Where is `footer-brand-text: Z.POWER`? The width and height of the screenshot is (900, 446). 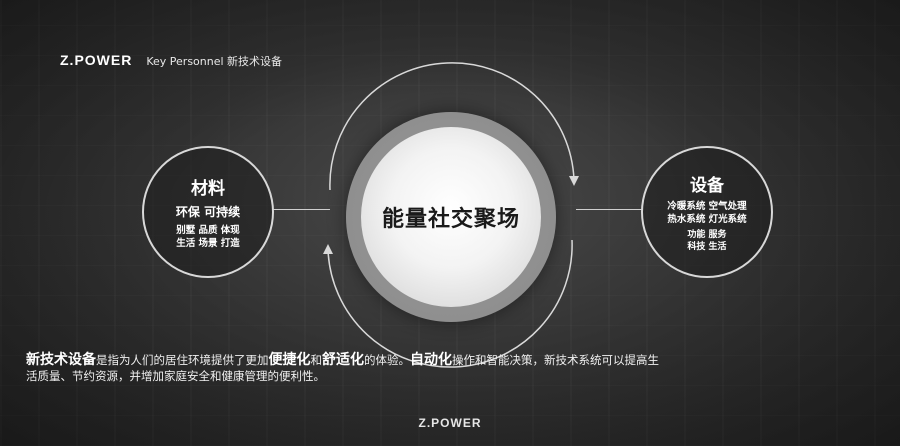
footer-brand-text: Z.POWER is located at coordinates (450, 423).